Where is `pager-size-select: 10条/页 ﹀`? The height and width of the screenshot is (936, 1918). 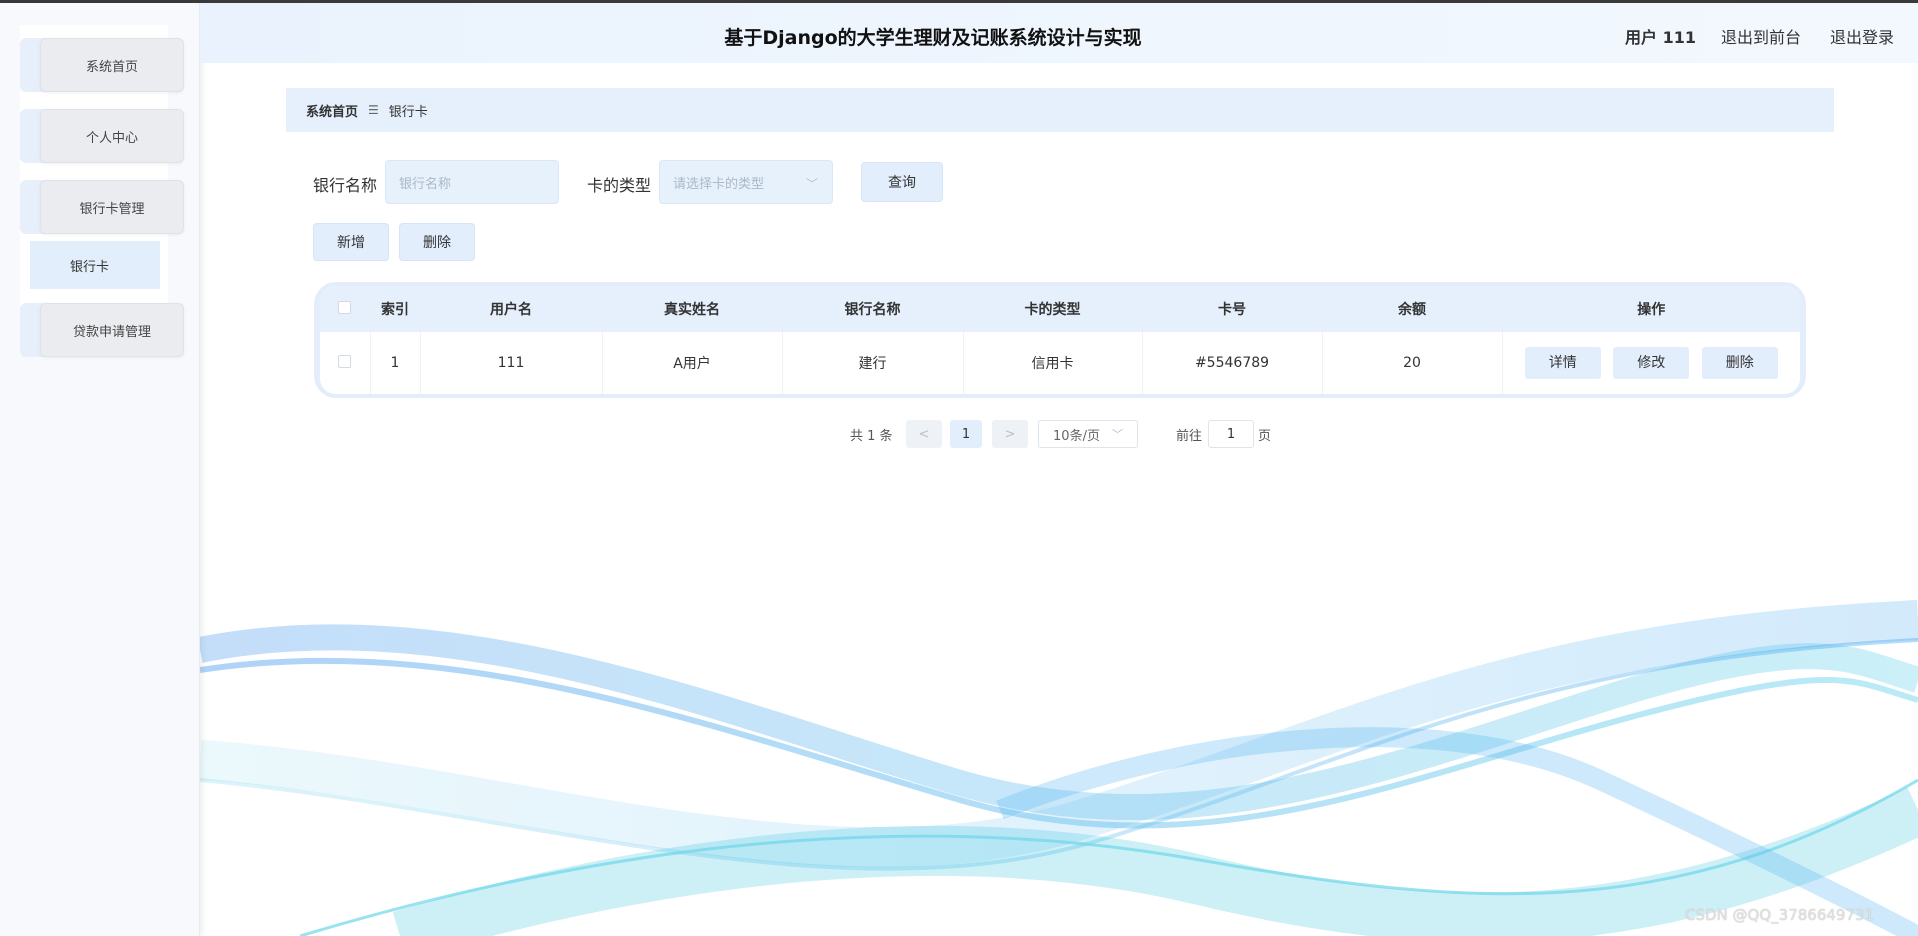 pager-size-select: 10条/页 ﹀ is located at coordinates (1088, 434).